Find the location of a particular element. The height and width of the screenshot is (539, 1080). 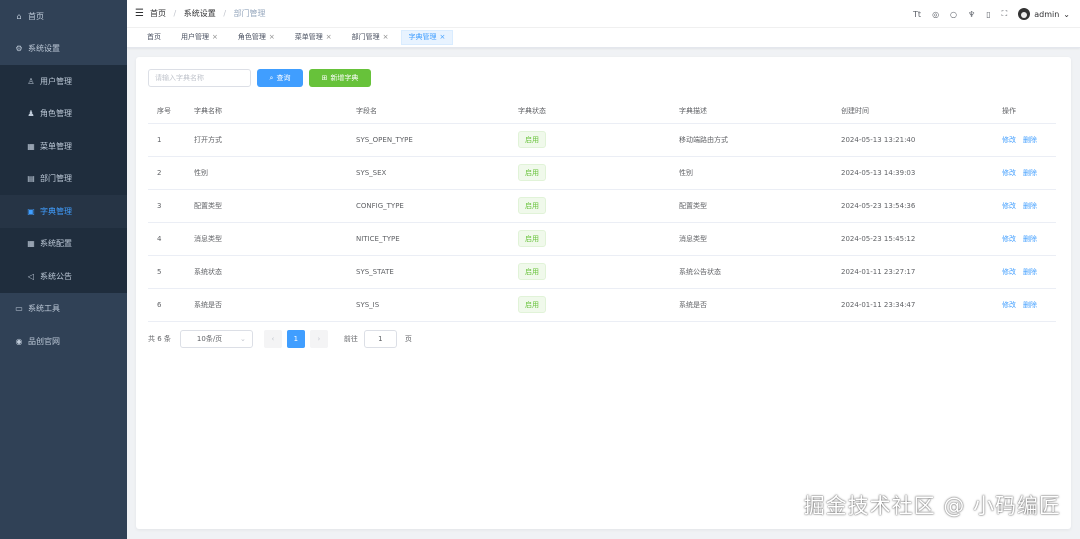

top-navbar: ☰ 首页 / 系统设置 / 部门管理 Tt ◎ ○ ♆ ▯ ⛶ admin ⌄ is located at coordinates (603, 14).